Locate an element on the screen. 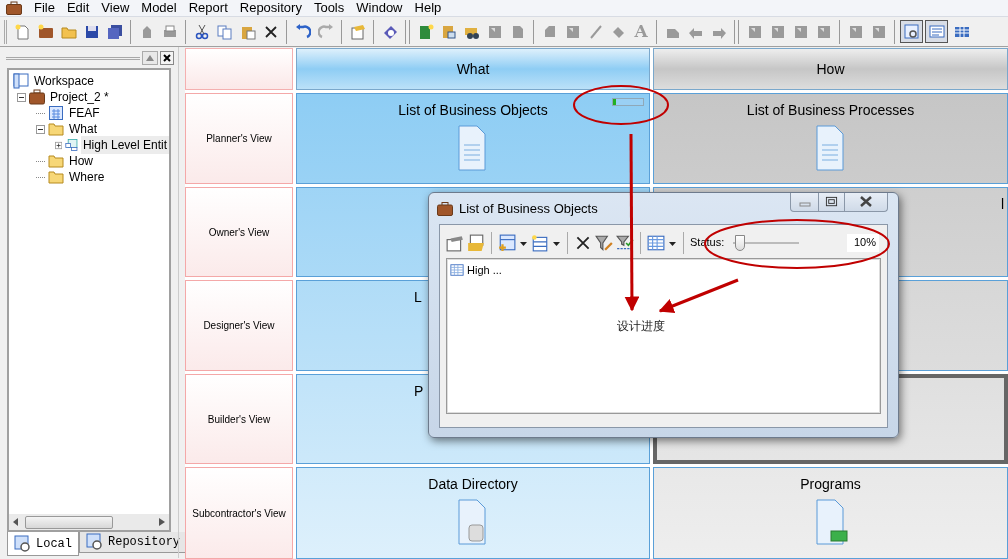 Image resolution: width=1008 pixels, height=559 pixels. table-add-icon is located at coordinates (507, 242).